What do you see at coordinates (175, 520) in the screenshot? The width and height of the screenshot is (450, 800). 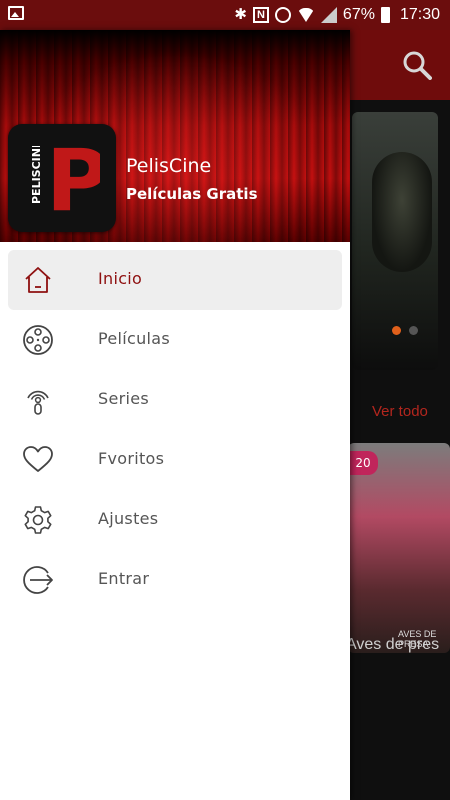 I see `menu-item-ajustes: Ajustes` at bounding box center [175, 520].